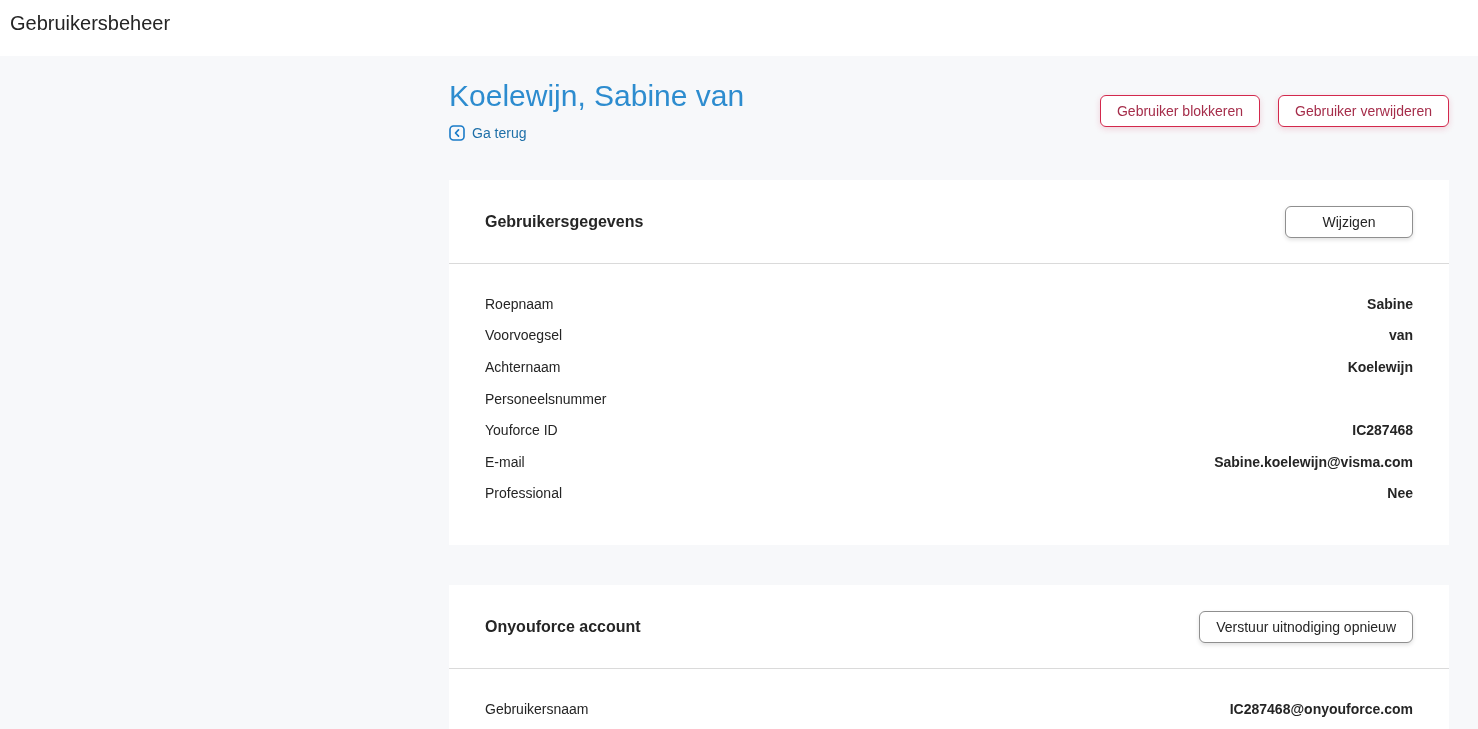 This screenshot has width=1478, height=729. I want to click on page-title: Gebruikersbeheer, so click(90, 23).